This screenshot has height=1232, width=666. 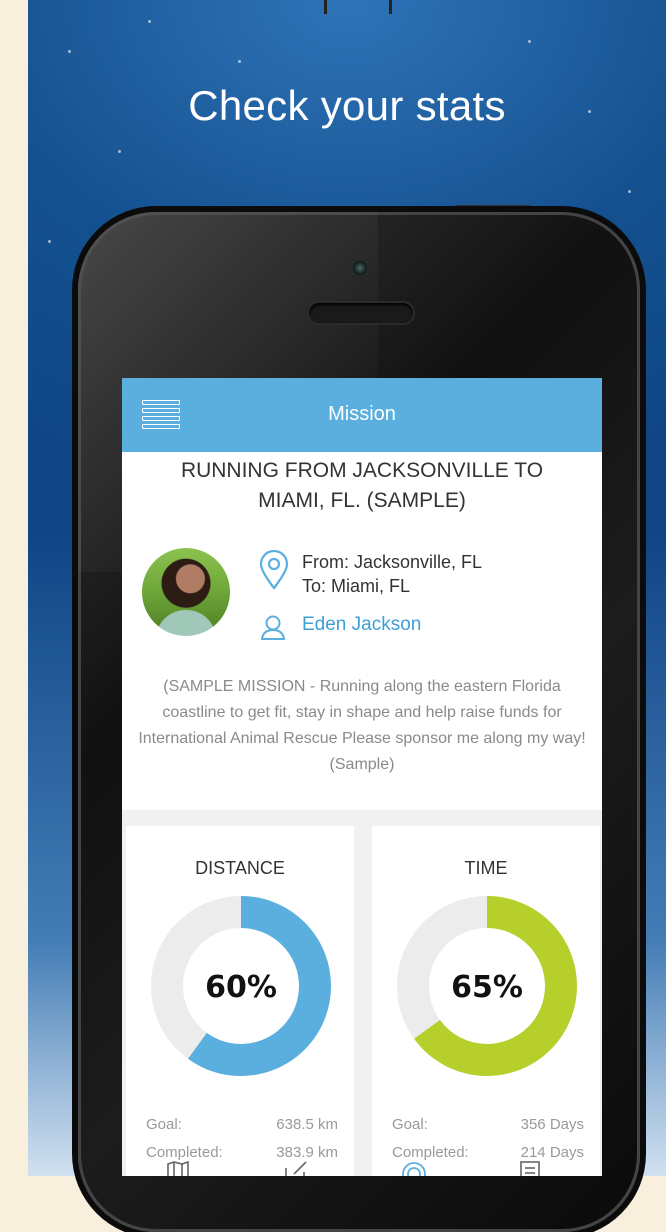 What do you see at coordinates (360, 268) in the screenshot?
I see `front-camera` at bounding box center [360, 268].